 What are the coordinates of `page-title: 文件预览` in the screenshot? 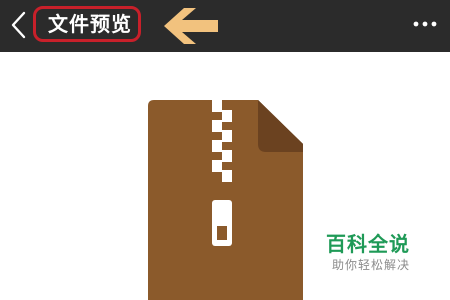 It's located at (90, 24).